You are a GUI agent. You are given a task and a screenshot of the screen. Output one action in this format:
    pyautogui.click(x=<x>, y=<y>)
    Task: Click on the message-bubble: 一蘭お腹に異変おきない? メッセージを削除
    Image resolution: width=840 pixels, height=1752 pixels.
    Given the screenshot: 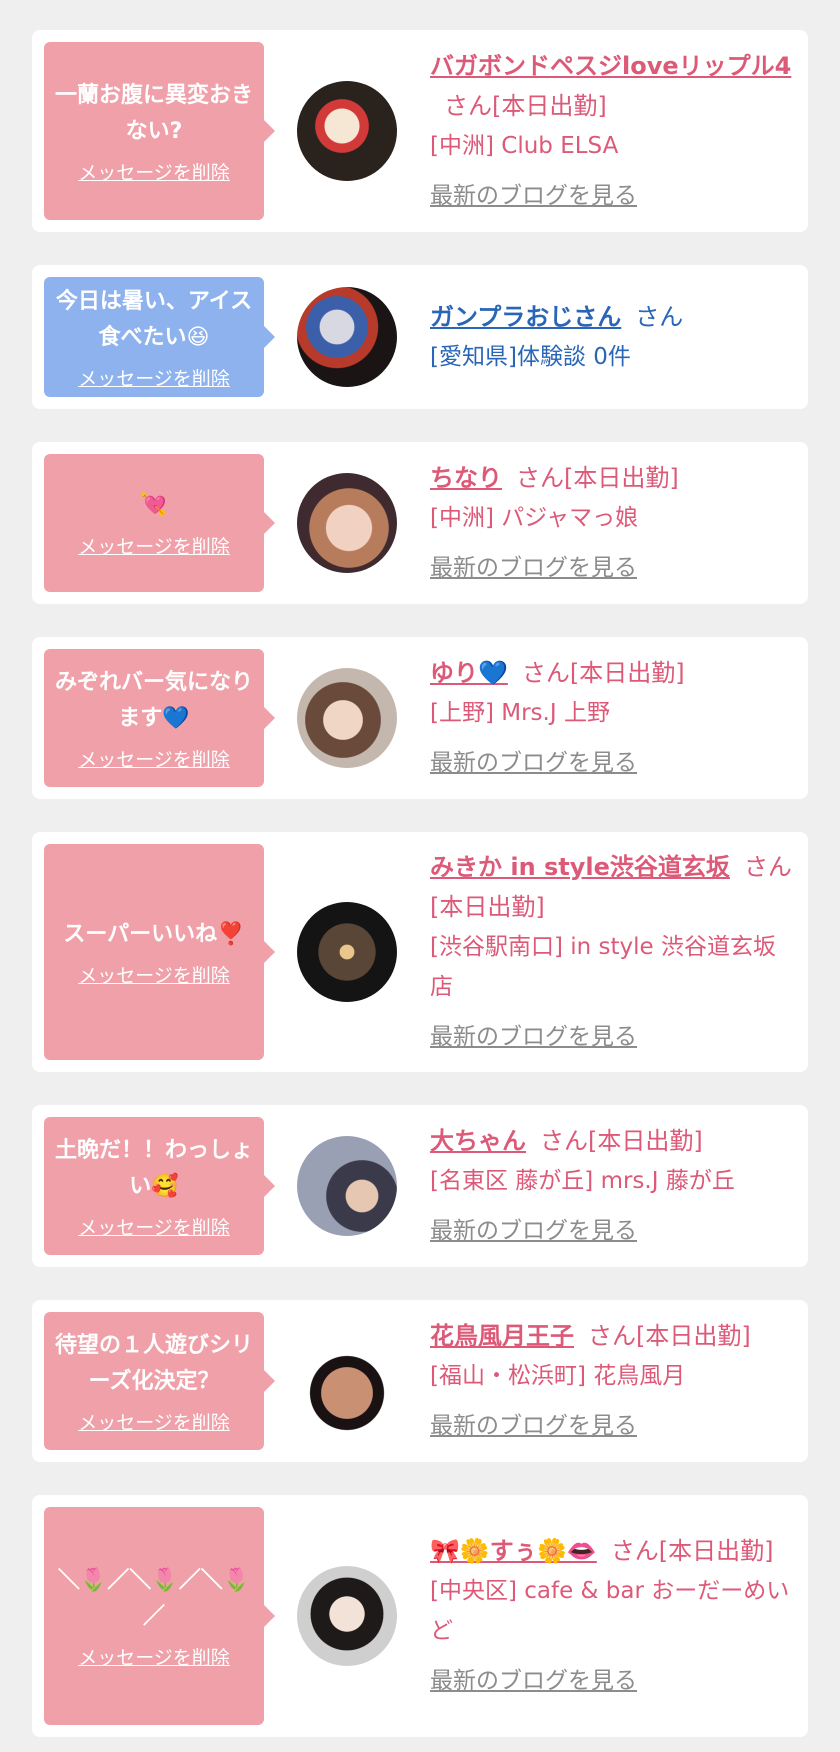 What is the action you would take?
    pyautogui.click(x=159, y=131)
    